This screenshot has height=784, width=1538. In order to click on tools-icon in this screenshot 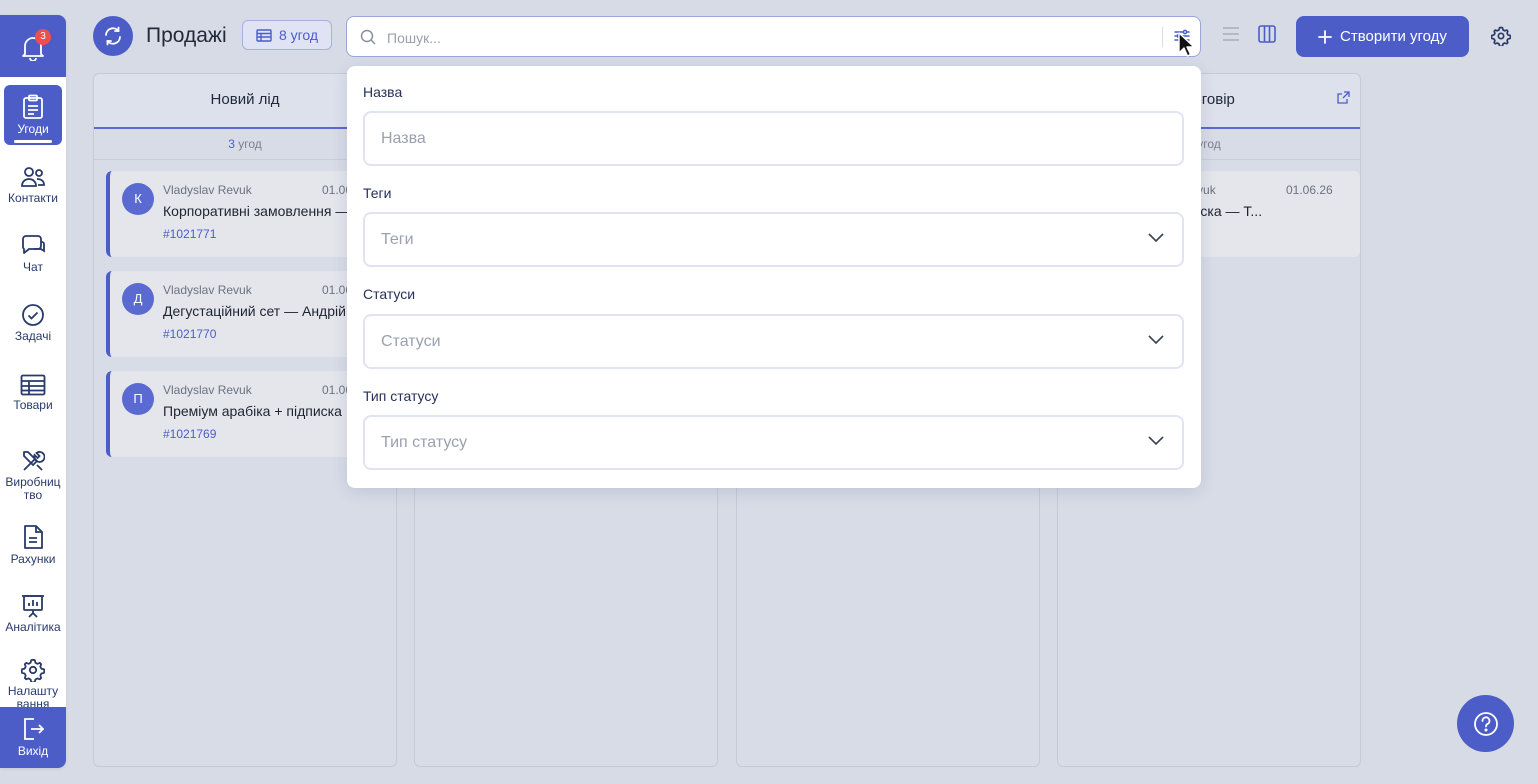, I will do `click(34, 460)`.